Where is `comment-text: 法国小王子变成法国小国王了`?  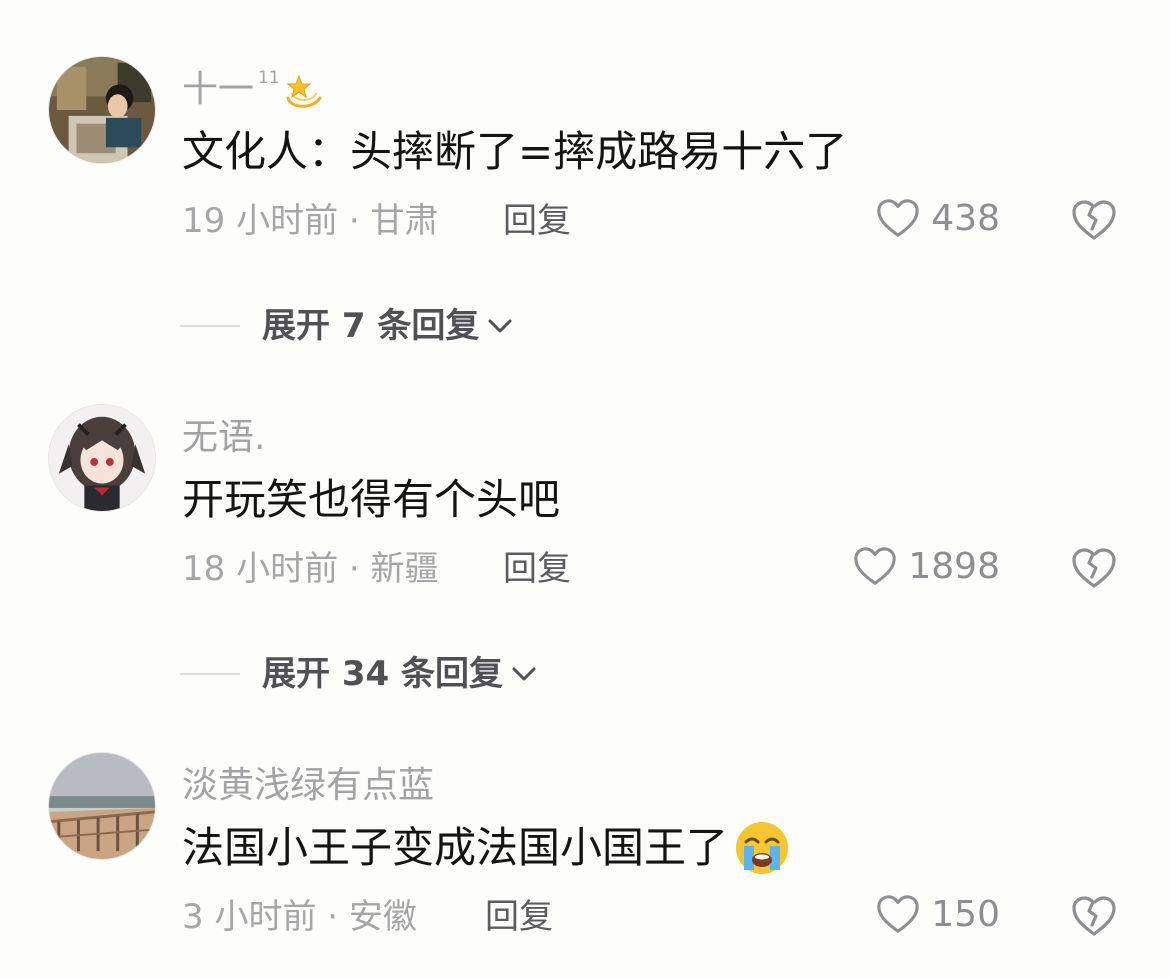
comment-text: 法国小王子变成法国小国王了 is located at coordinates (486, 848).